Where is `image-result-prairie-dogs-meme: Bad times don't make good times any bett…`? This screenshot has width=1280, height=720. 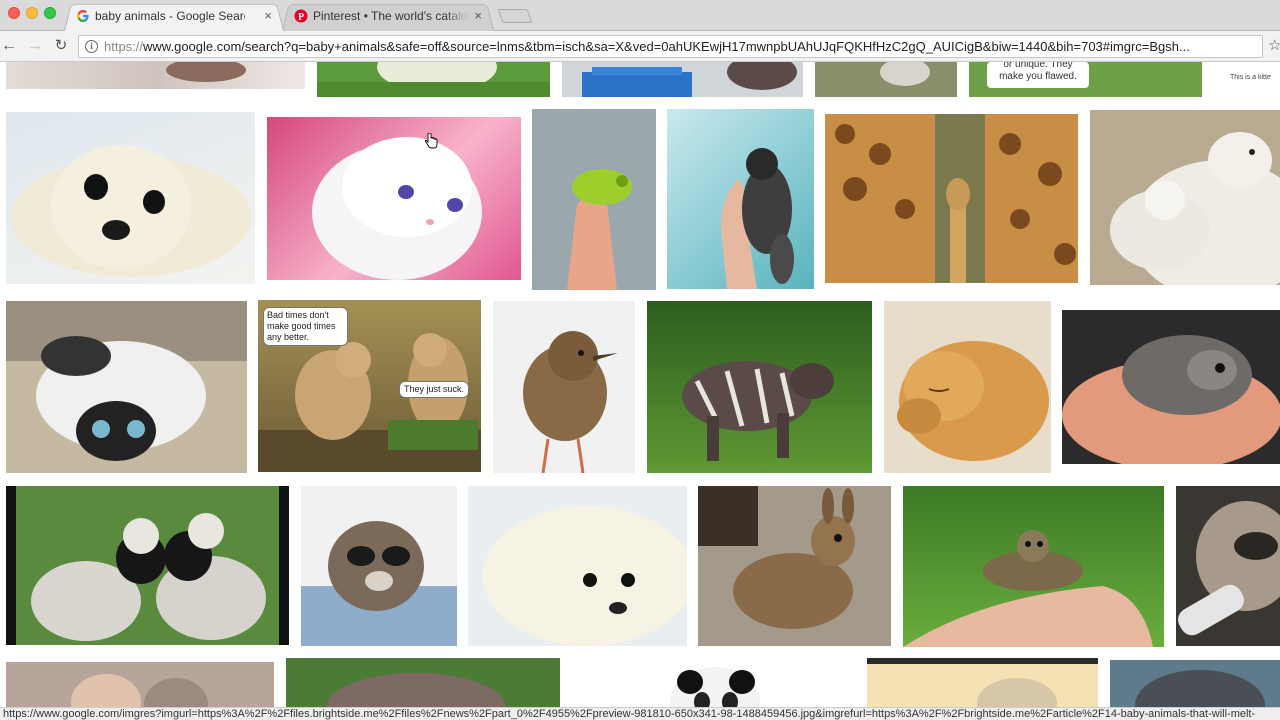
image-result-prairie-dogs-meme: Bad times don't make good times any bett… is located at coordinates (369, 386).